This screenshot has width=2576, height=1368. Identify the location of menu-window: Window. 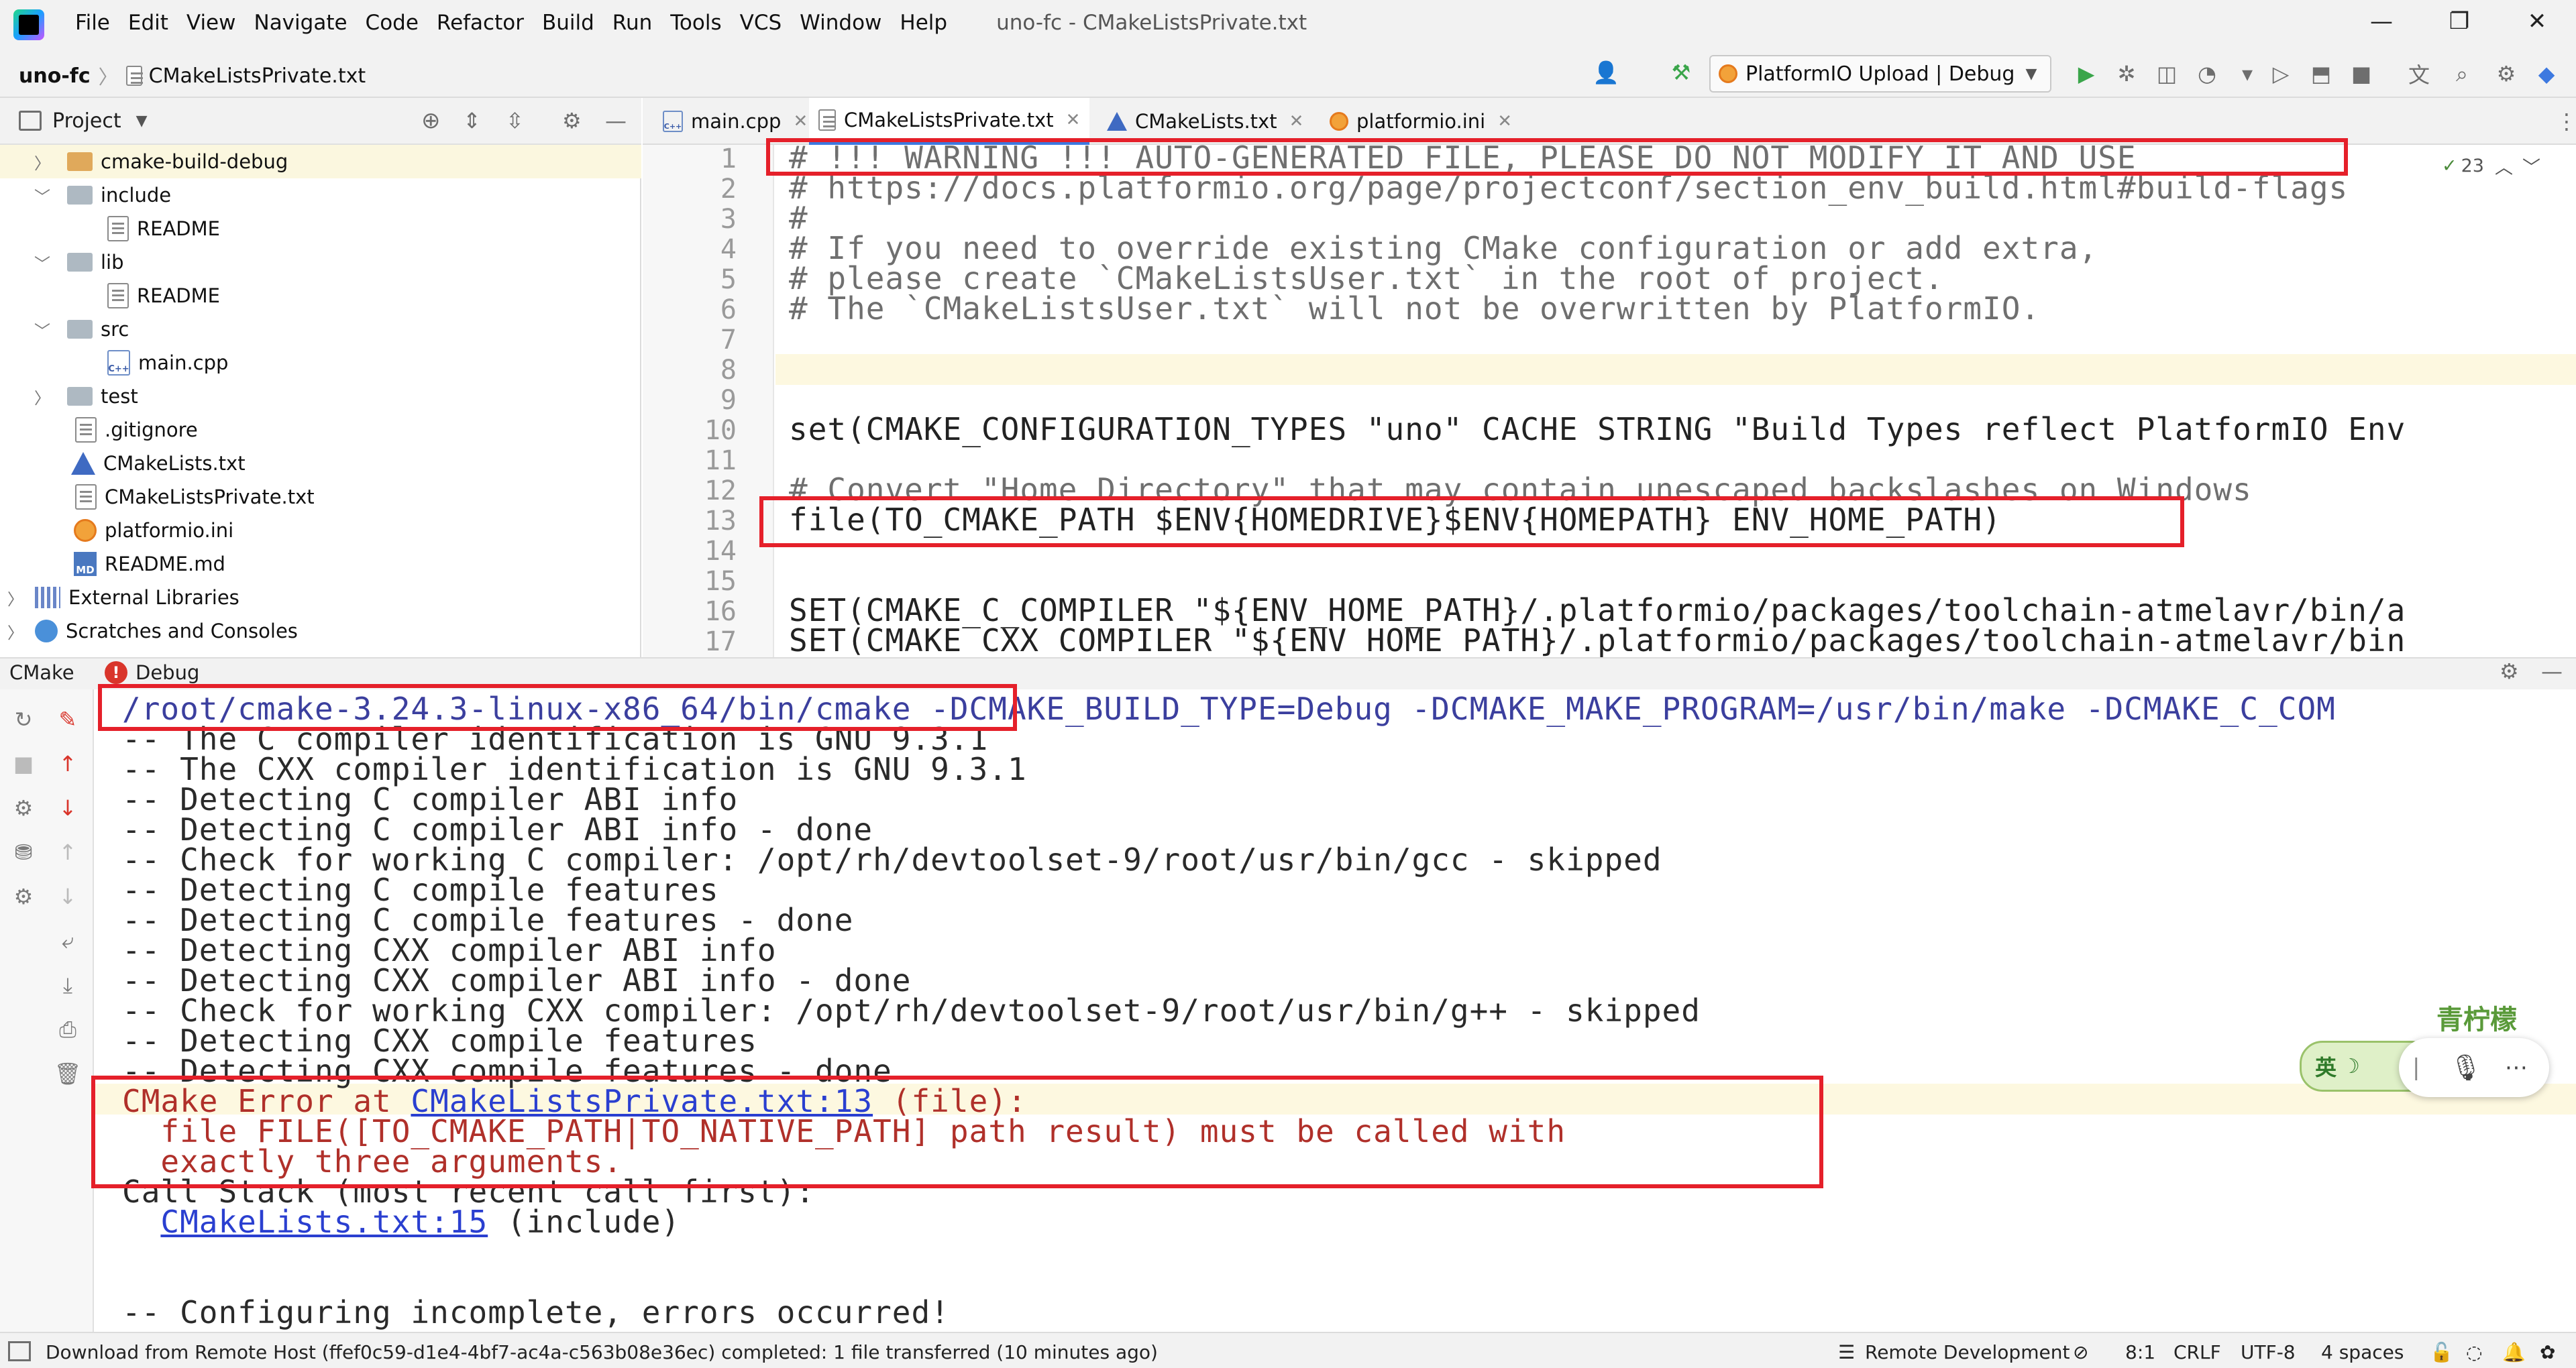
(840, 23).